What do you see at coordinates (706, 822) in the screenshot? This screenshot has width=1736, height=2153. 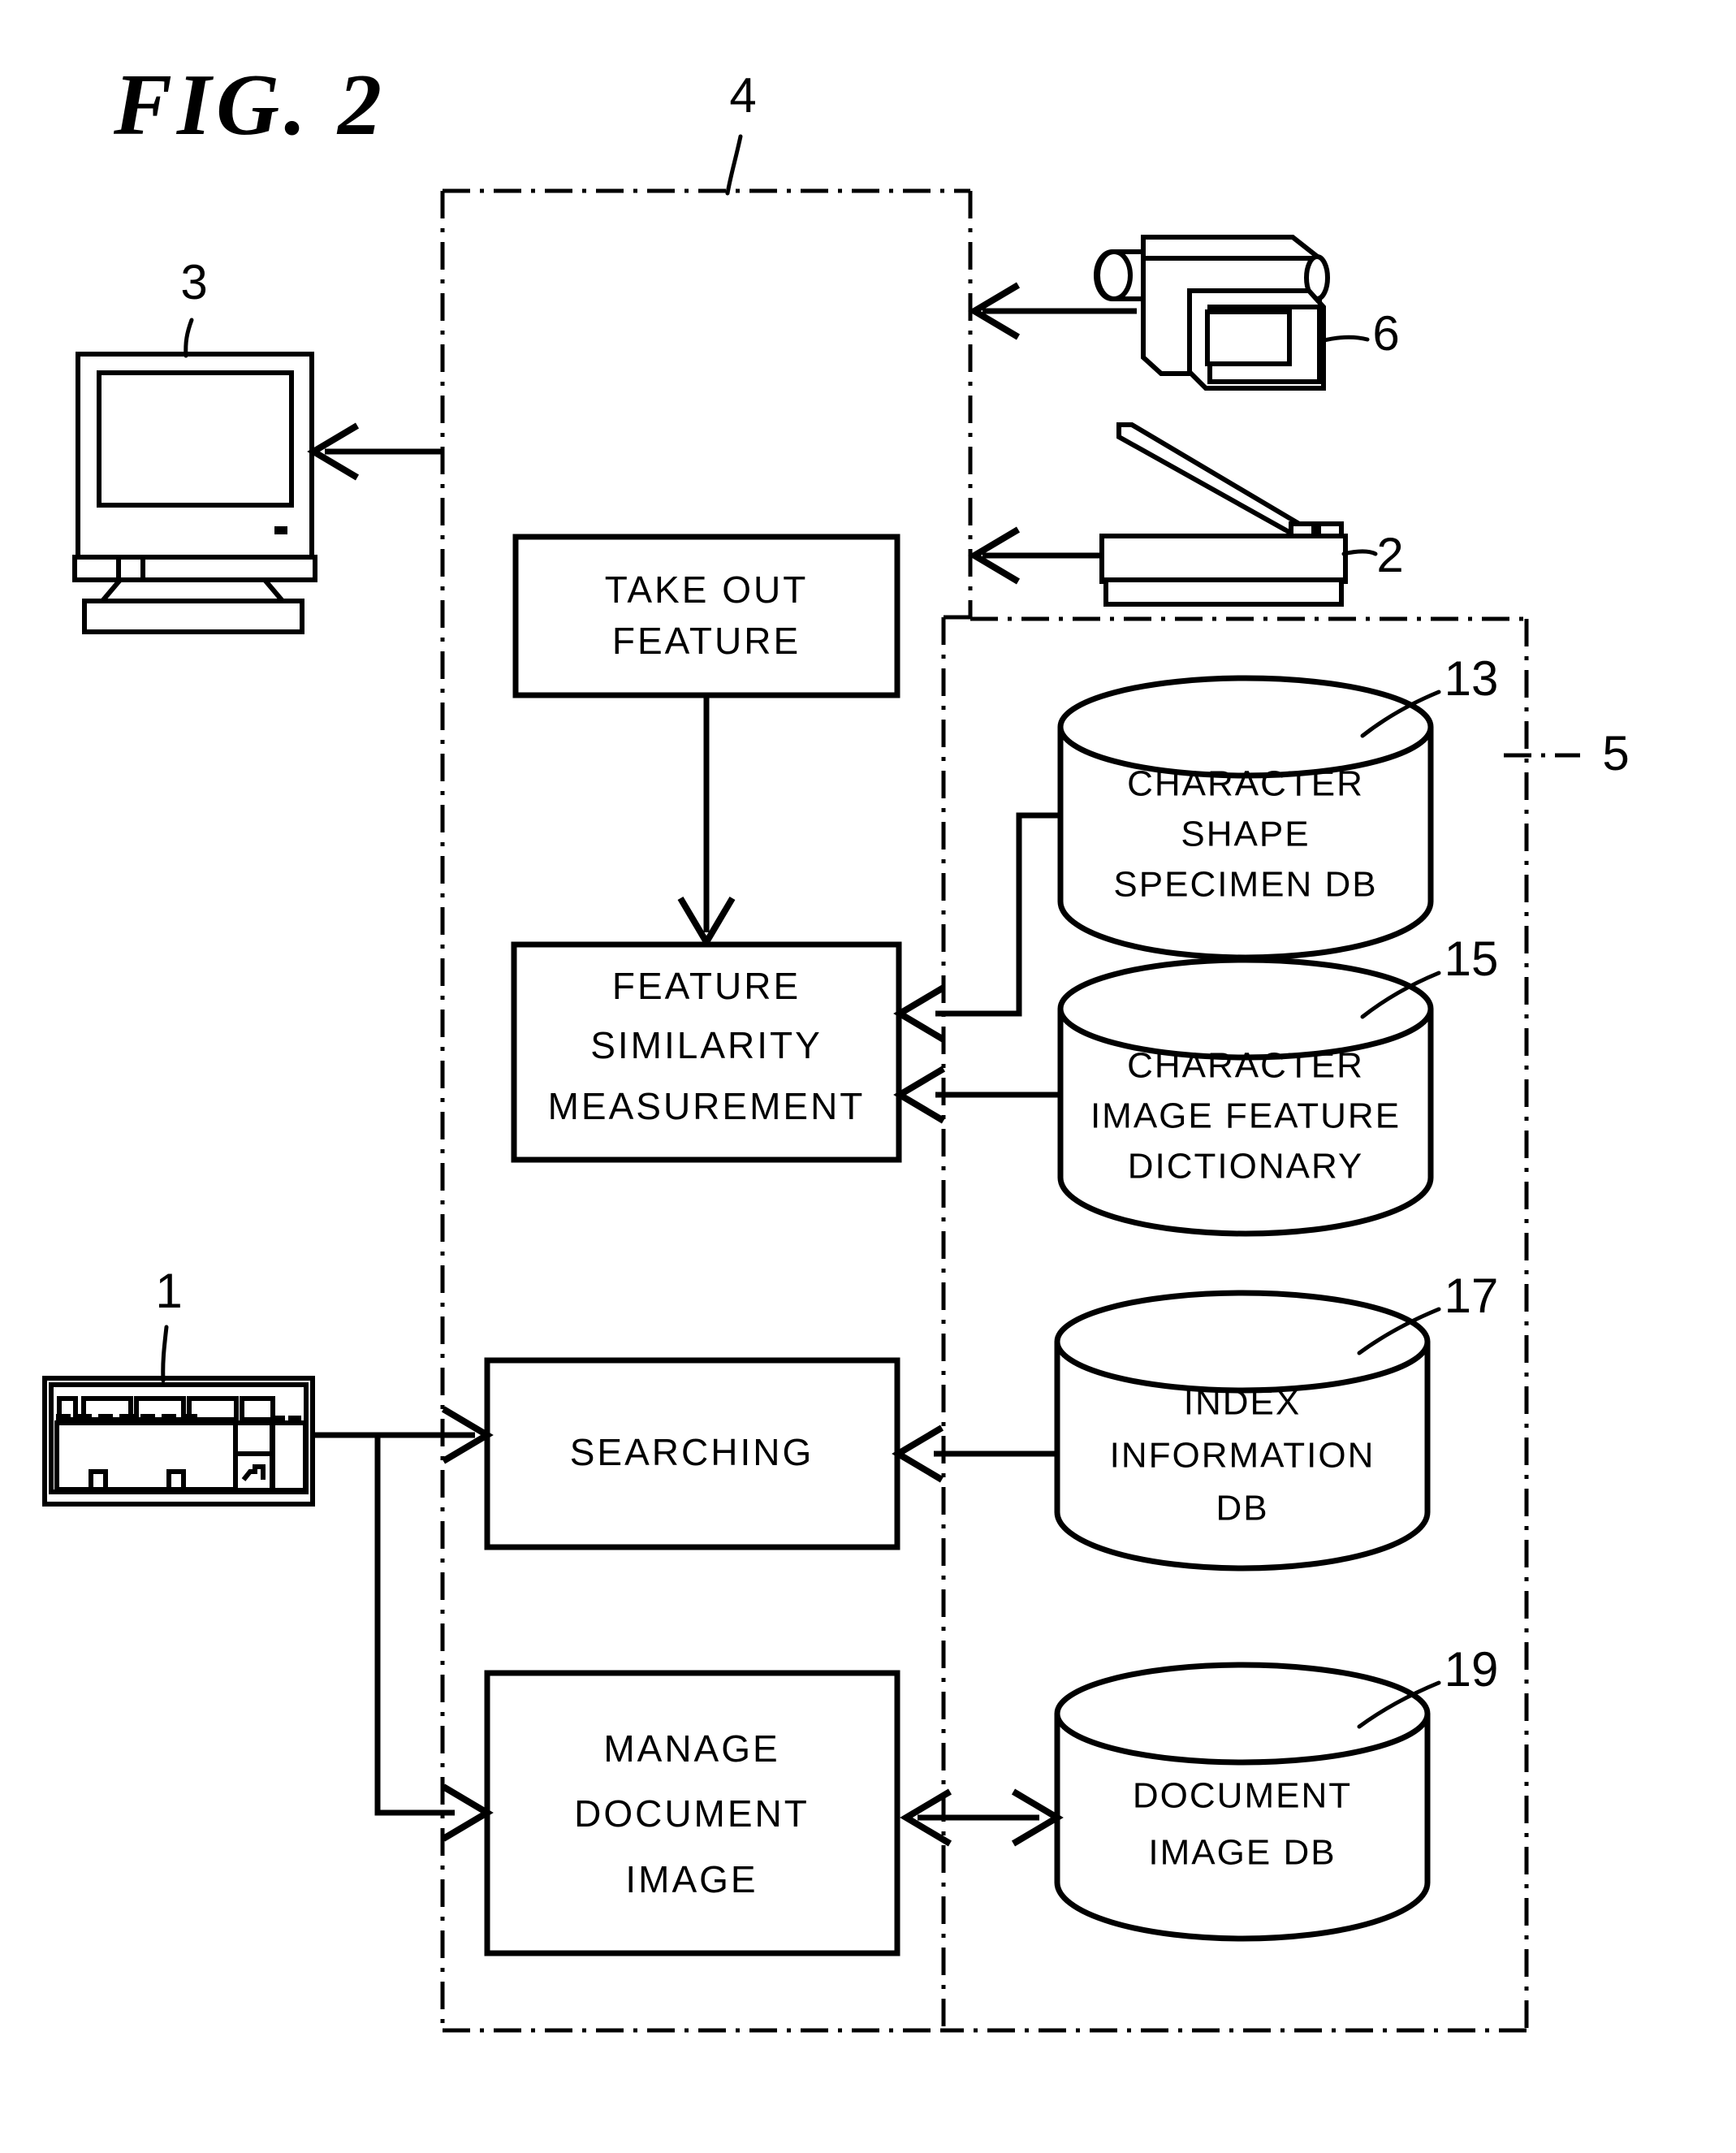 I see `arrow-takeout-to-similarity` at bounding box center [706, 822].